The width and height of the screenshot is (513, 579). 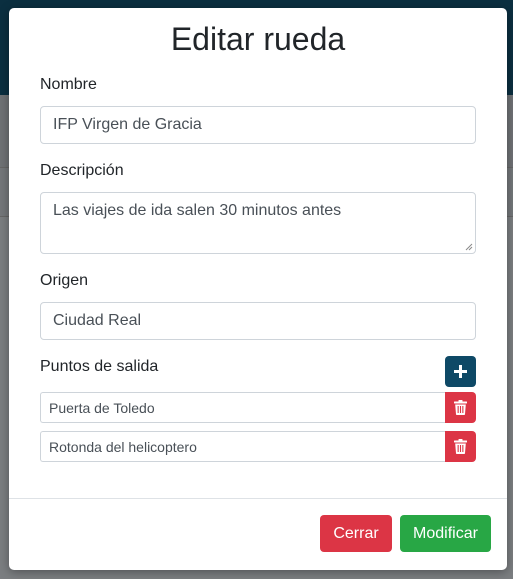 I want to click on descripcion-textarea: Las viajes de ida salen 30 minutos antes, so click(x=258, y=223).